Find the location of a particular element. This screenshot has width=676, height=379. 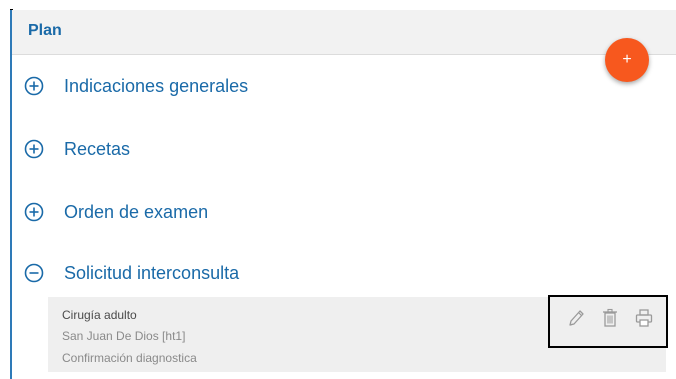

minus-circle-icon is located at coordinates (34, 273).